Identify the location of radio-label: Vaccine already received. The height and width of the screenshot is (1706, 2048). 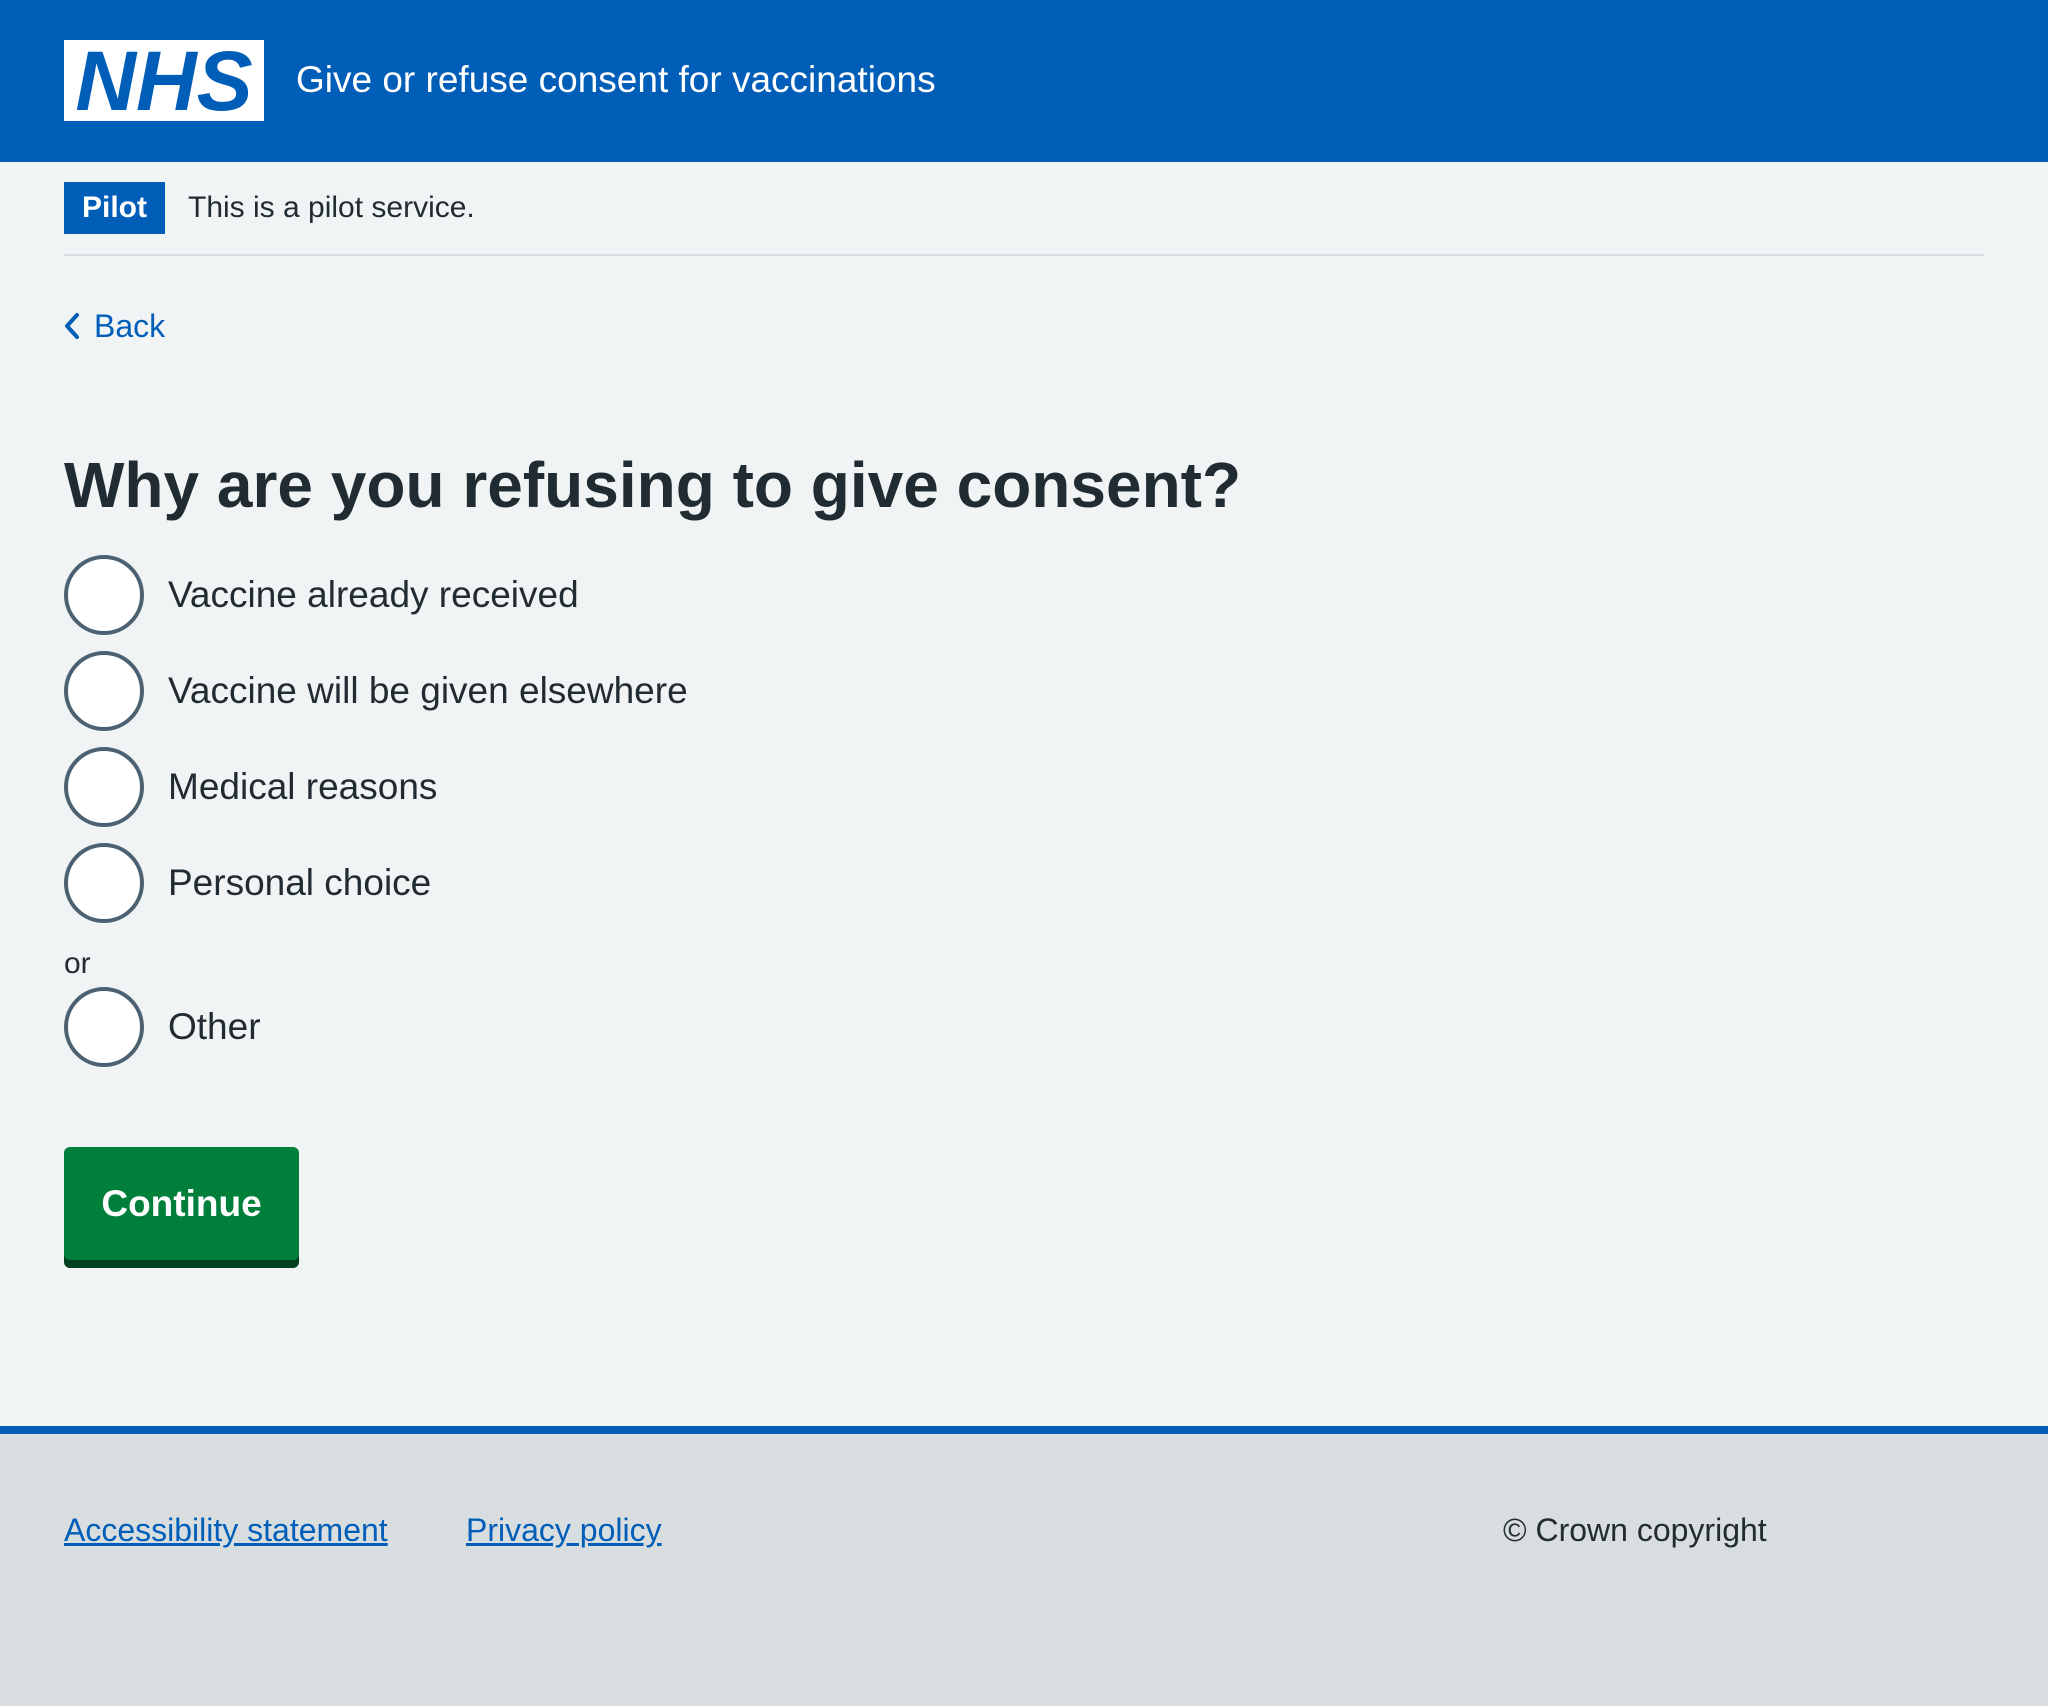
(373, 595).